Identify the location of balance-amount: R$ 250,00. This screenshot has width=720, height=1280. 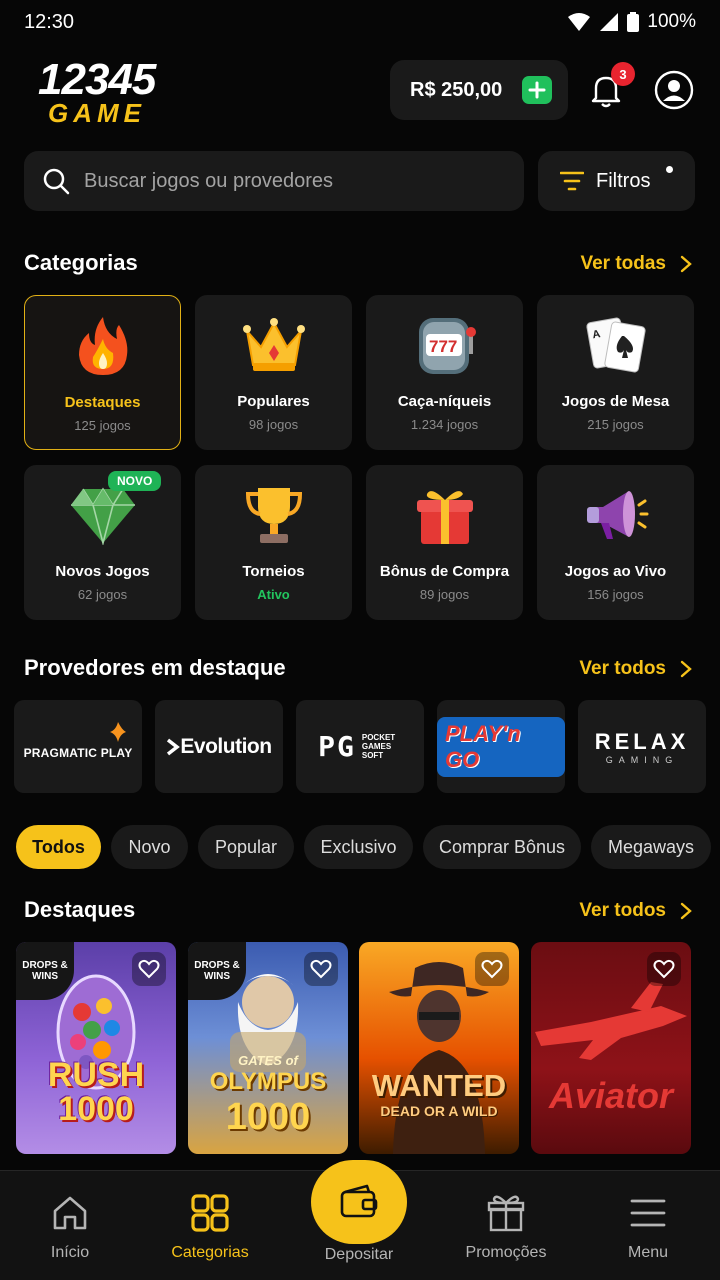
(456, 89).